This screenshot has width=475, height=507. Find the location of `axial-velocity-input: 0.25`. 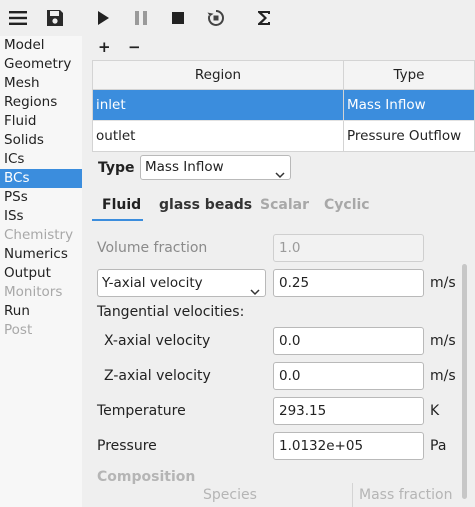

axial-velocity-input: 0.25 is located at coordinates (348, 283).